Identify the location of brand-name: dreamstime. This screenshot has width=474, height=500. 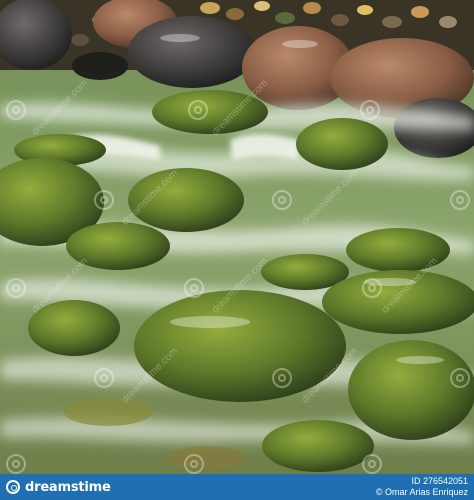
(68, 487).